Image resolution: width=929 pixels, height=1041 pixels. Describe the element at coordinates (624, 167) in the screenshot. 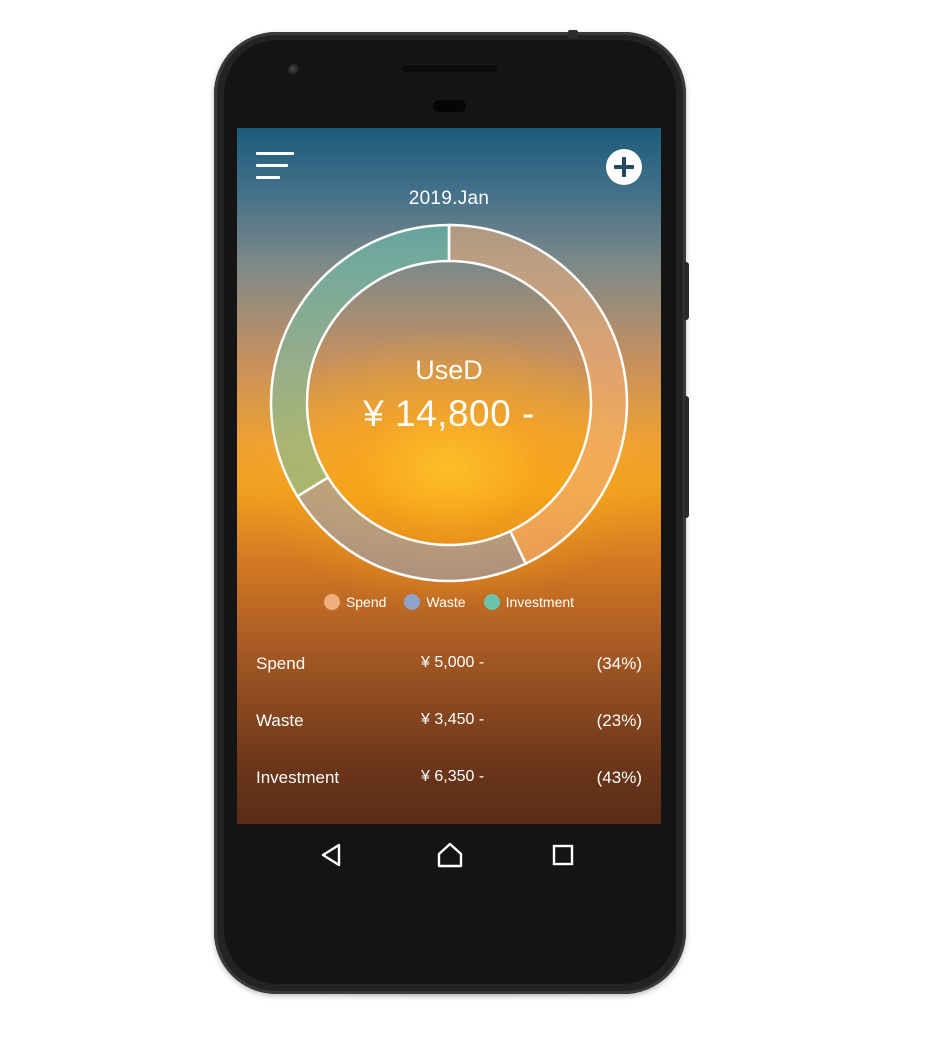

I see `plus-circle-icon` at that location.